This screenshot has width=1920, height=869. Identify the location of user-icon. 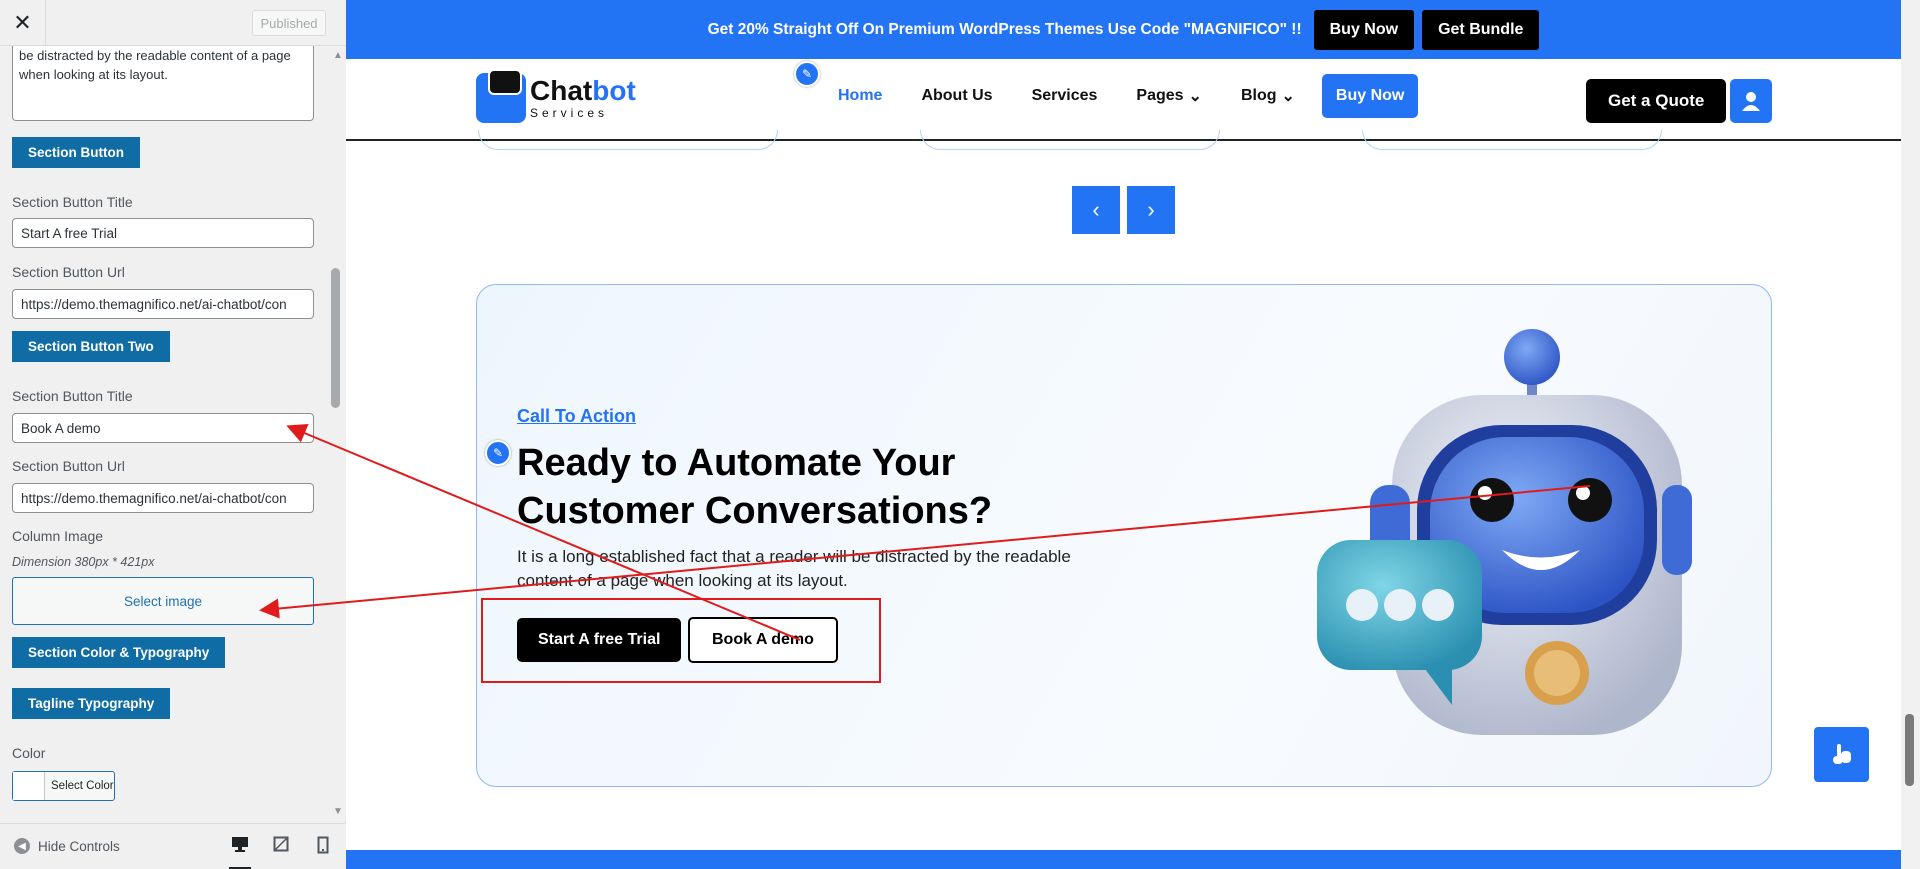
(1751, 101).